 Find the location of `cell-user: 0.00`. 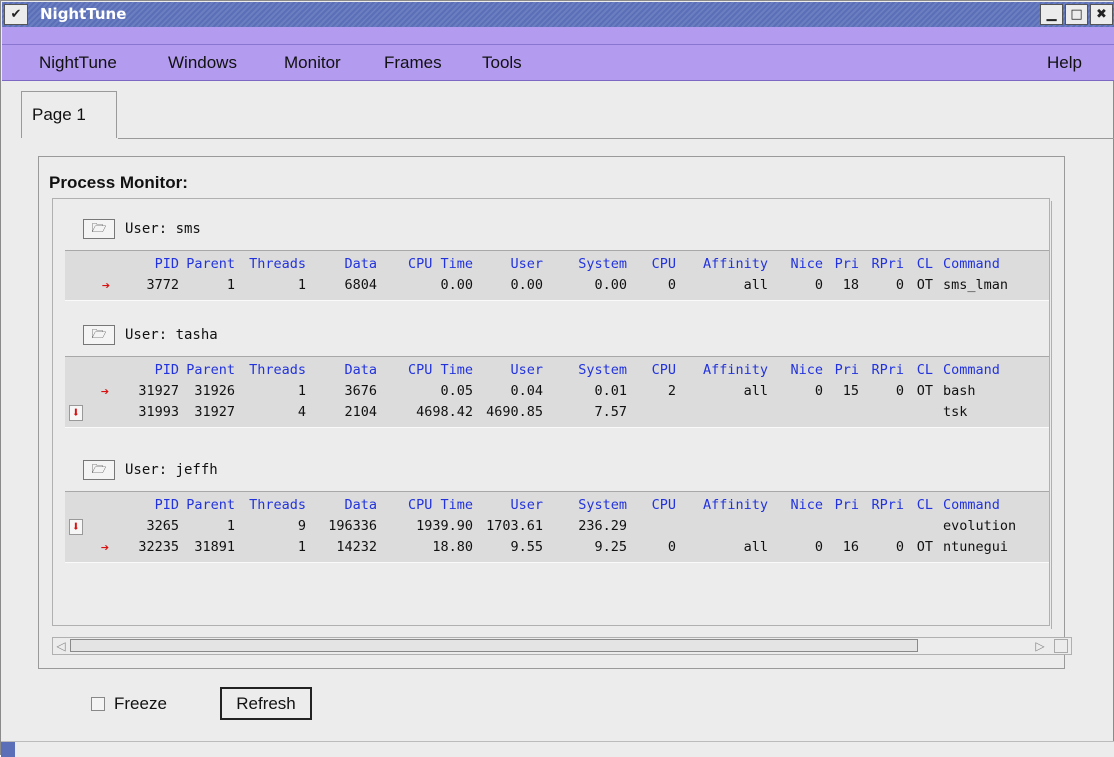

cell-user: 0.00 is located at coordinates (526, 285).